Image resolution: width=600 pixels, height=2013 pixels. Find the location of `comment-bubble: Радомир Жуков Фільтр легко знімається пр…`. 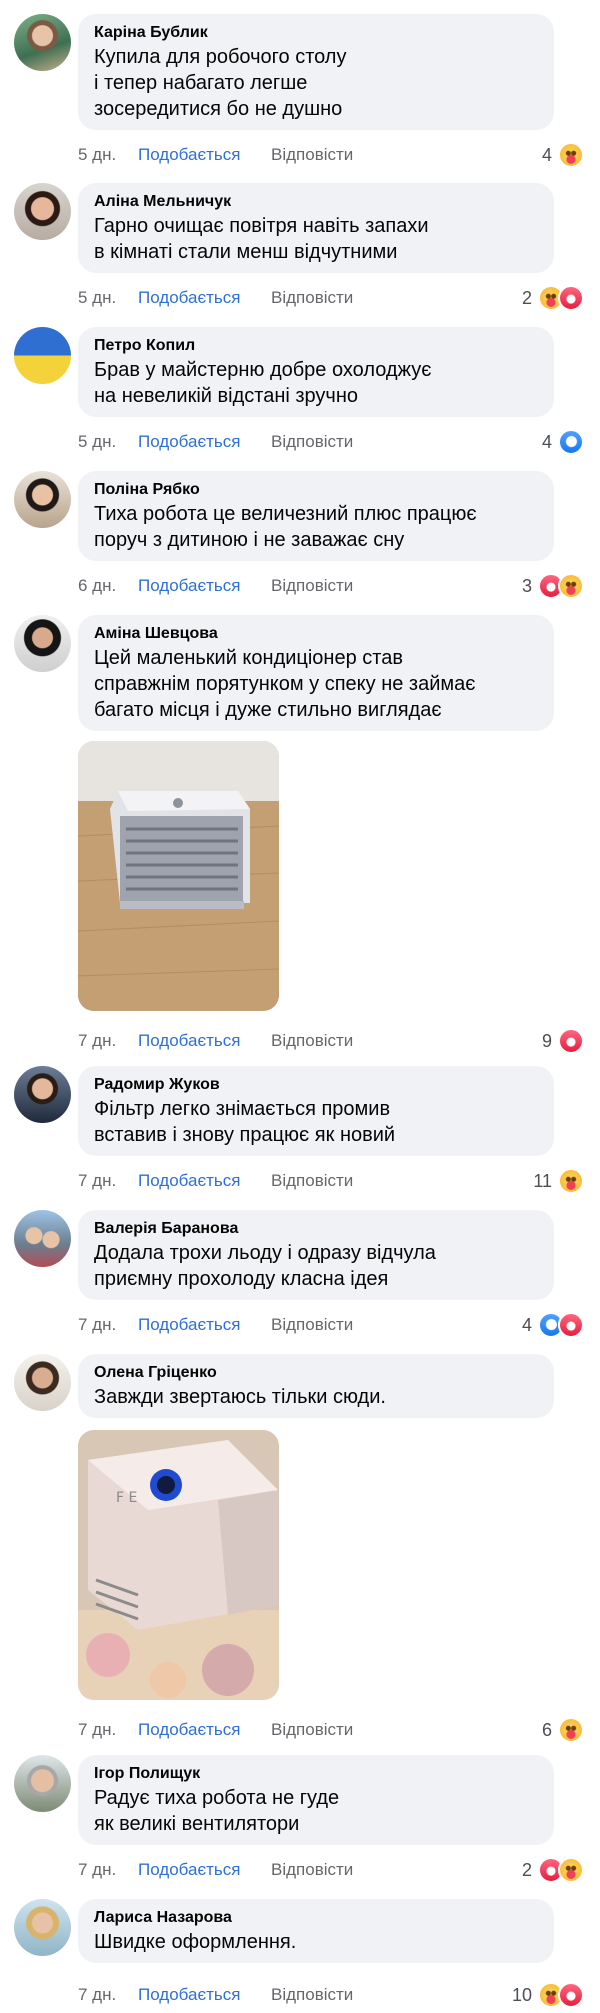

comment-bubble: Радомир Жуков Фільтр легко знімається пр… is located at coordinates (316, 1111).